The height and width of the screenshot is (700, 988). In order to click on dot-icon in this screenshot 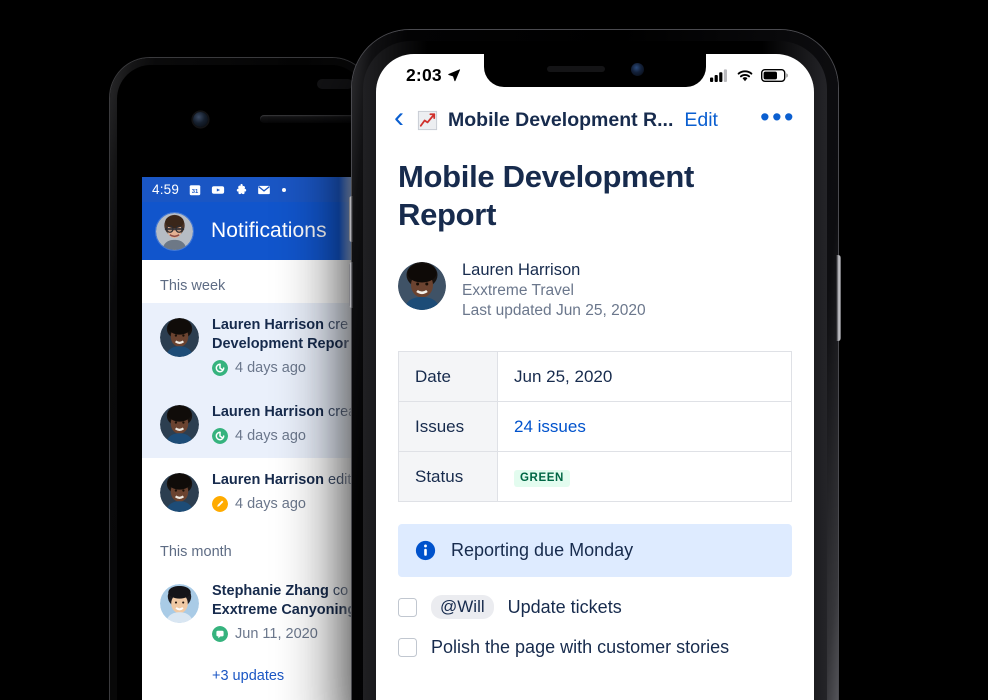, I will do `click(284, 189)`.